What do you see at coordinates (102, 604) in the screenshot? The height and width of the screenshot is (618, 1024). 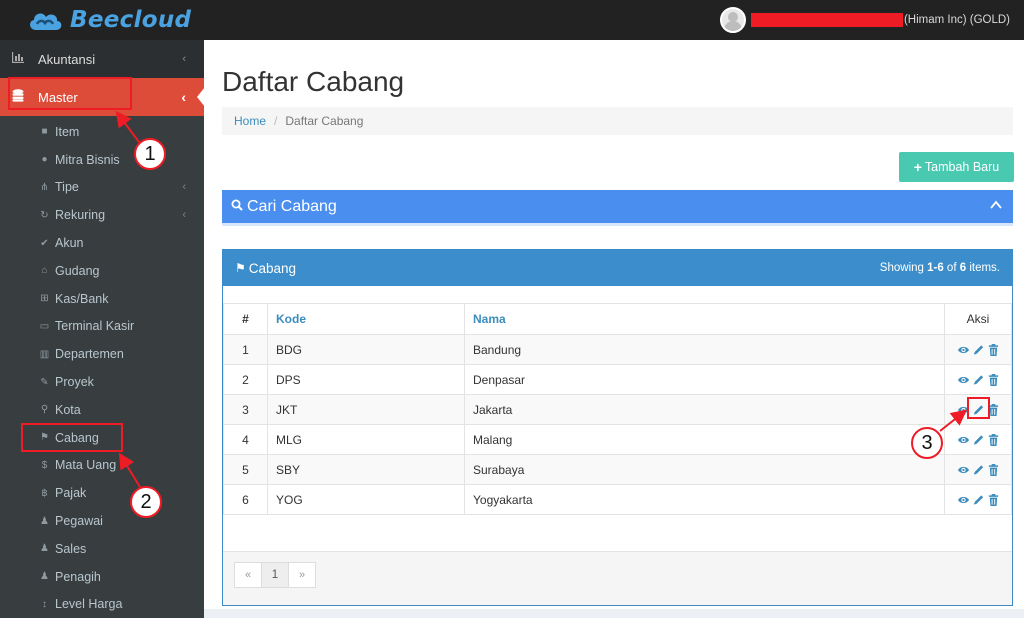 I see `sidebar-item-level-harga: ↕ Level Harga` at bounding box center [102, 604].